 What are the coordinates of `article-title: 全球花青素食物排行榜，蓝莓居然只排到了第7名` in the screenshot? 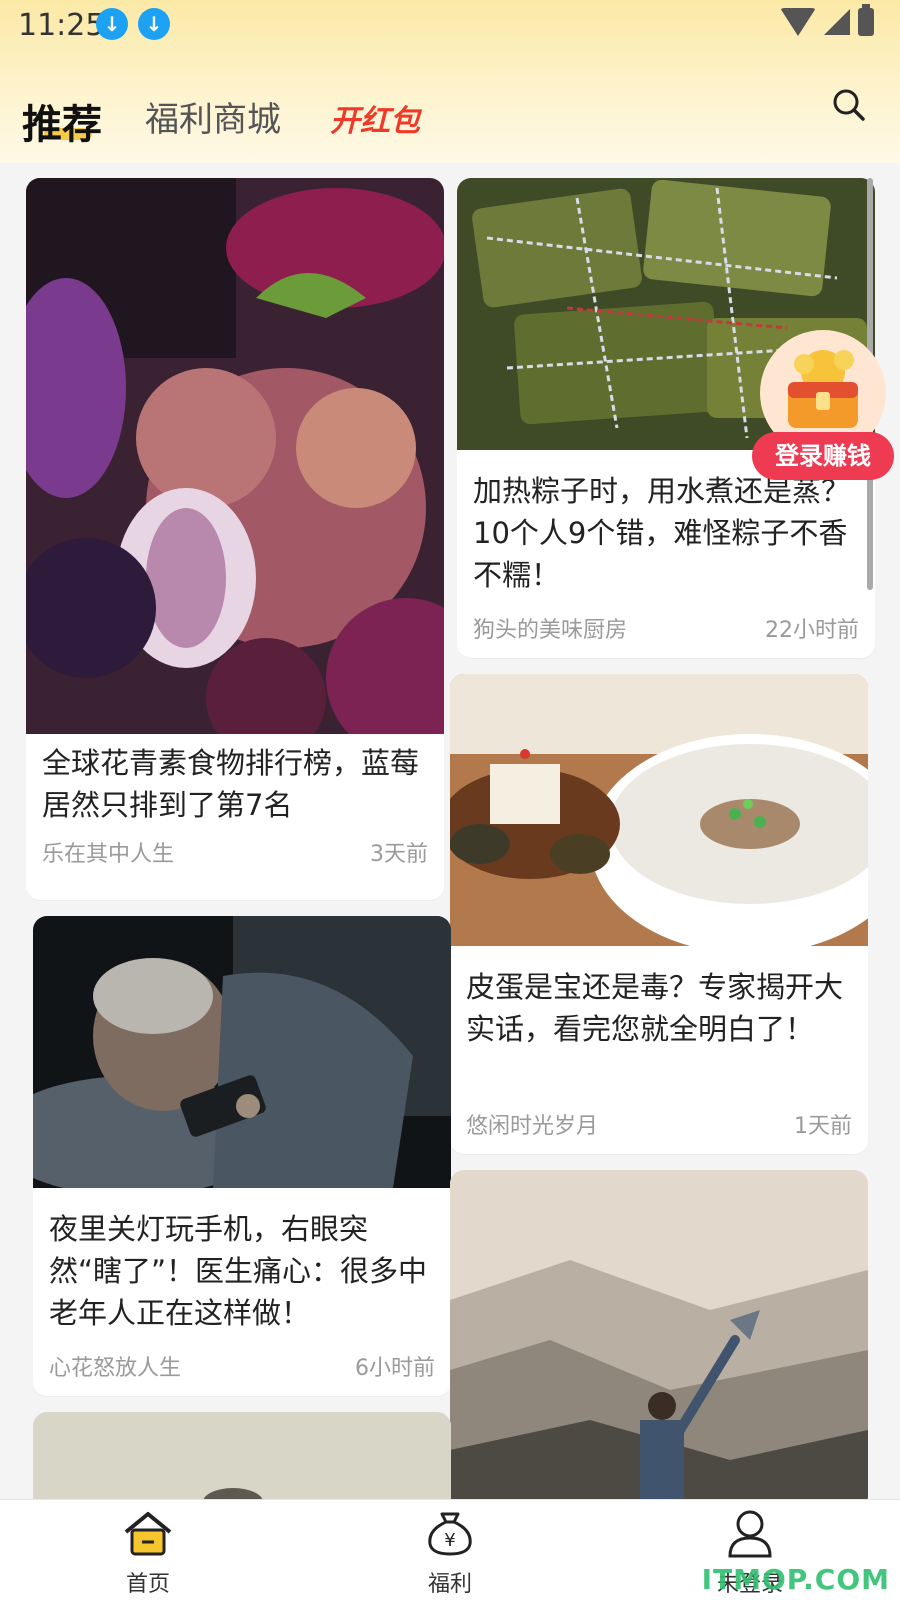 It's located at (236, 784).